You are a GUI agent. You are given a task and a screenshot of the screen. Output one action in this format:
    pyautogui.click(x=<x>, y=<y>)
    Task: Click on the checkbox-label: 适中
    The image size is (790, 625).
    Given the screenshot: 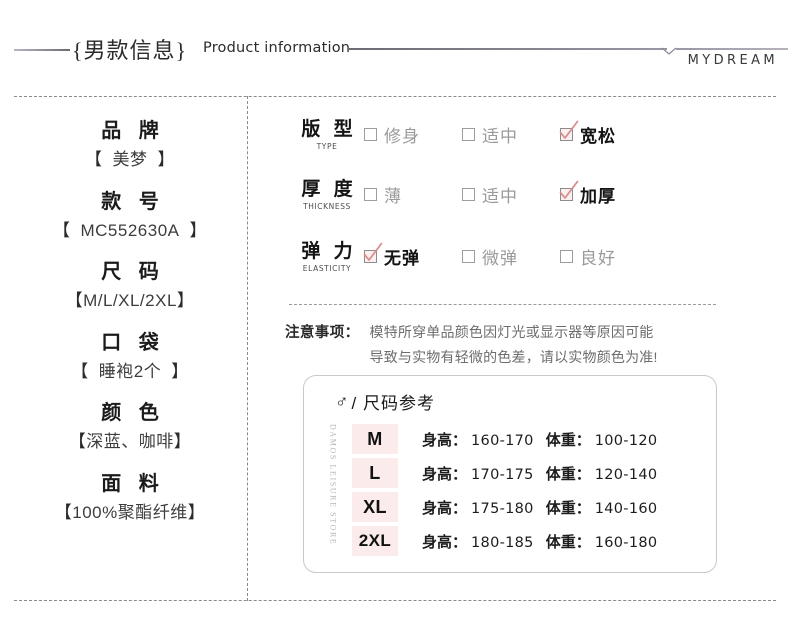 What is the action you would take?
    pyautogui.click(x=500, y=196)
    